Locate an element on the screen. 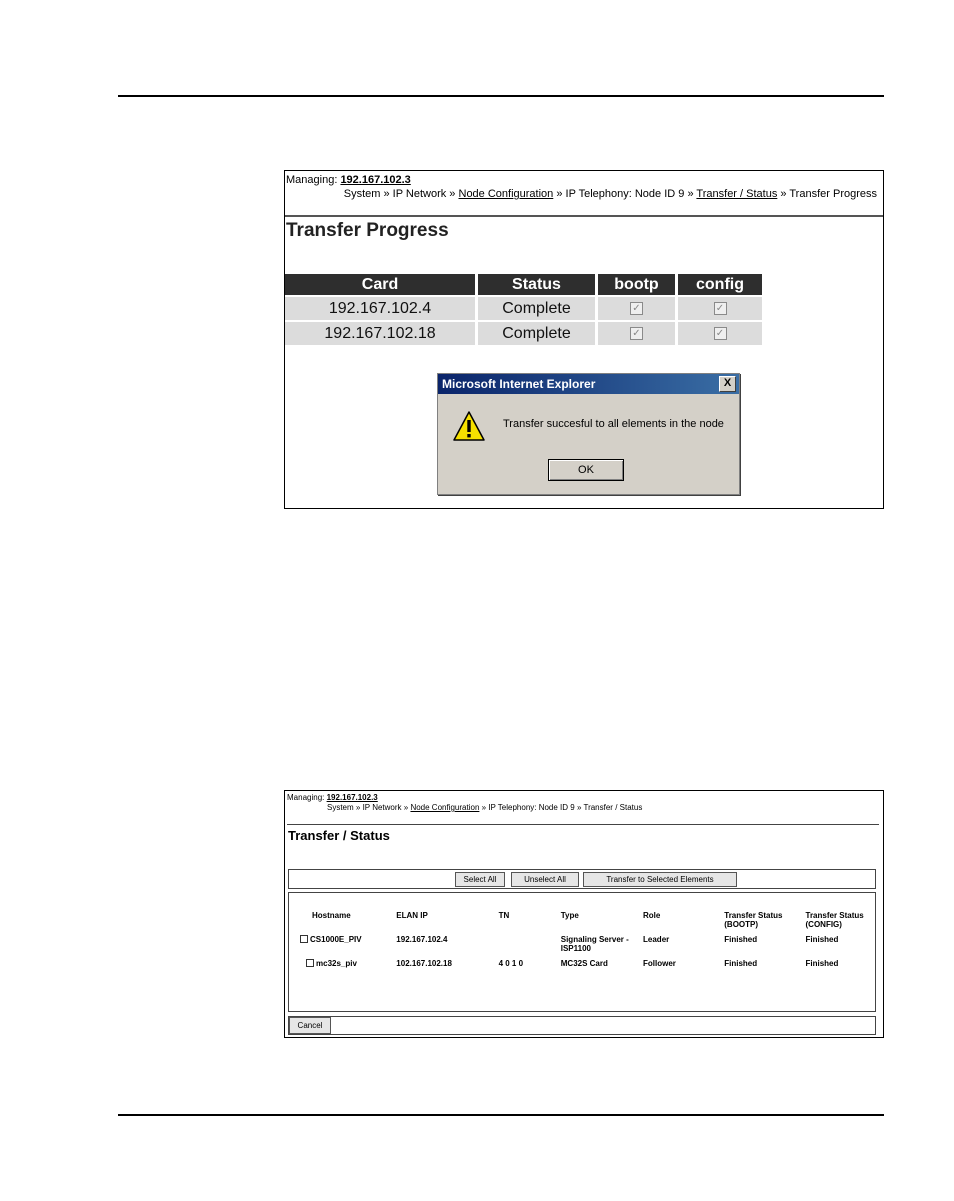 The width and height of the screenshot is (954, 1201). transfer-selected-button: Transfer to Selected Elements is located at coordinates (660, 879).